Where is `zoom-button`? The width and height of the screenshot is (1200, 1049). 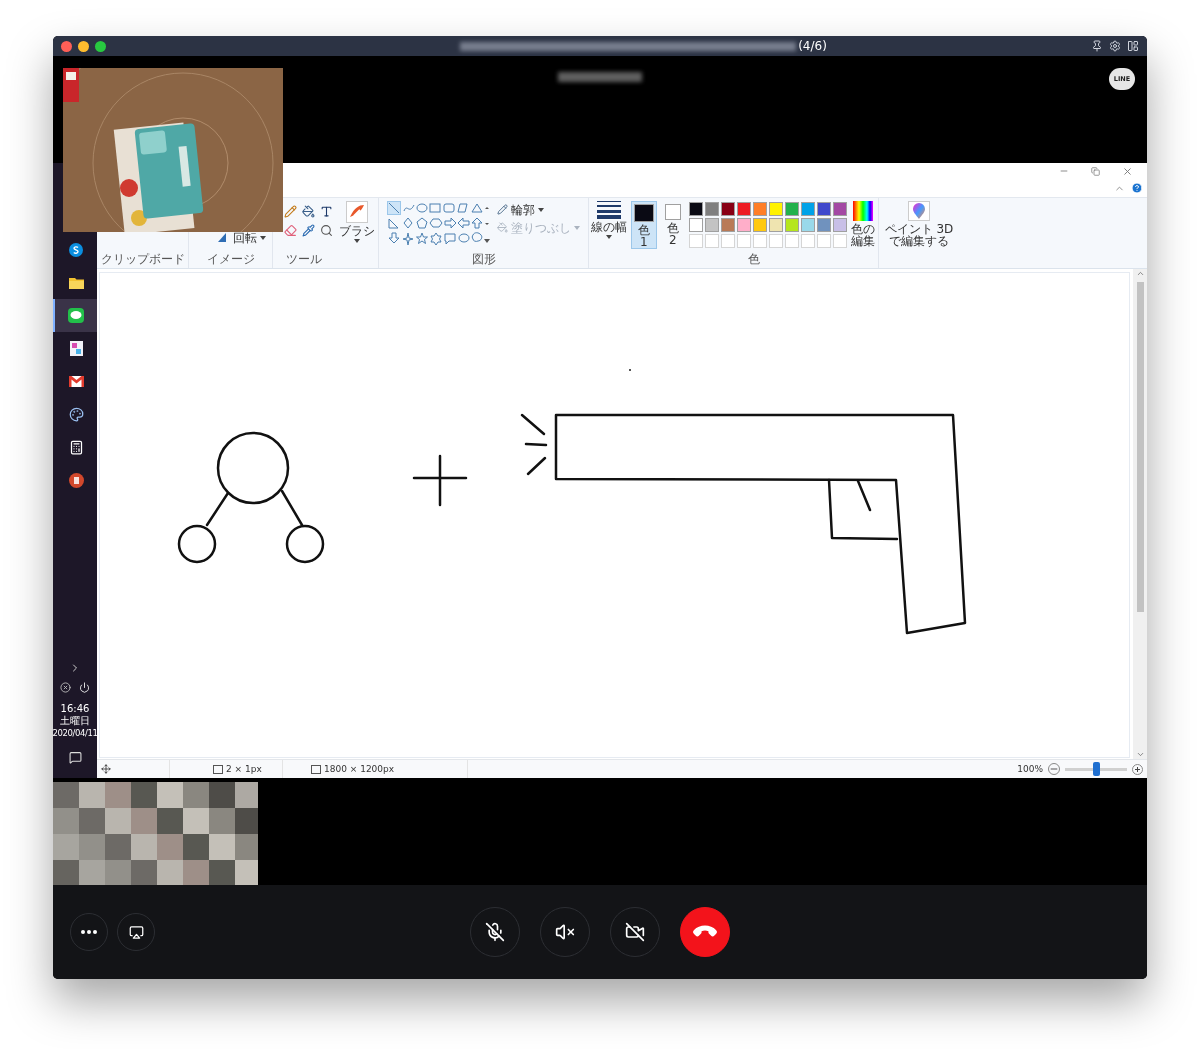
zoom-button is located at coordinates (100, 46).